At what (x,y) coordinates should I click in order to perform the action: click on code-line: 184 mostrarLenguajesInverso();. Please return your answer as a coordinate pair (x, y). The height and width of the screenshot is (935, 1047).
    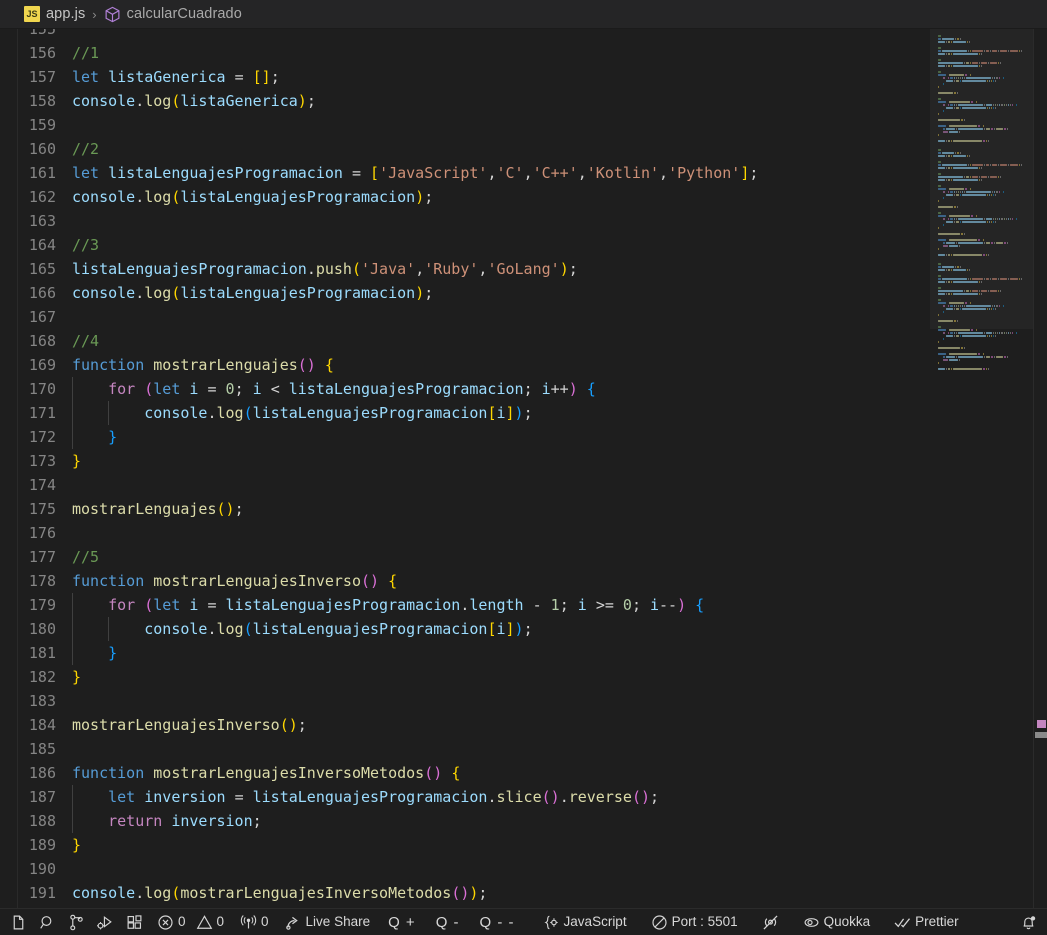
    Looking at the image, I should click on (532, 725).